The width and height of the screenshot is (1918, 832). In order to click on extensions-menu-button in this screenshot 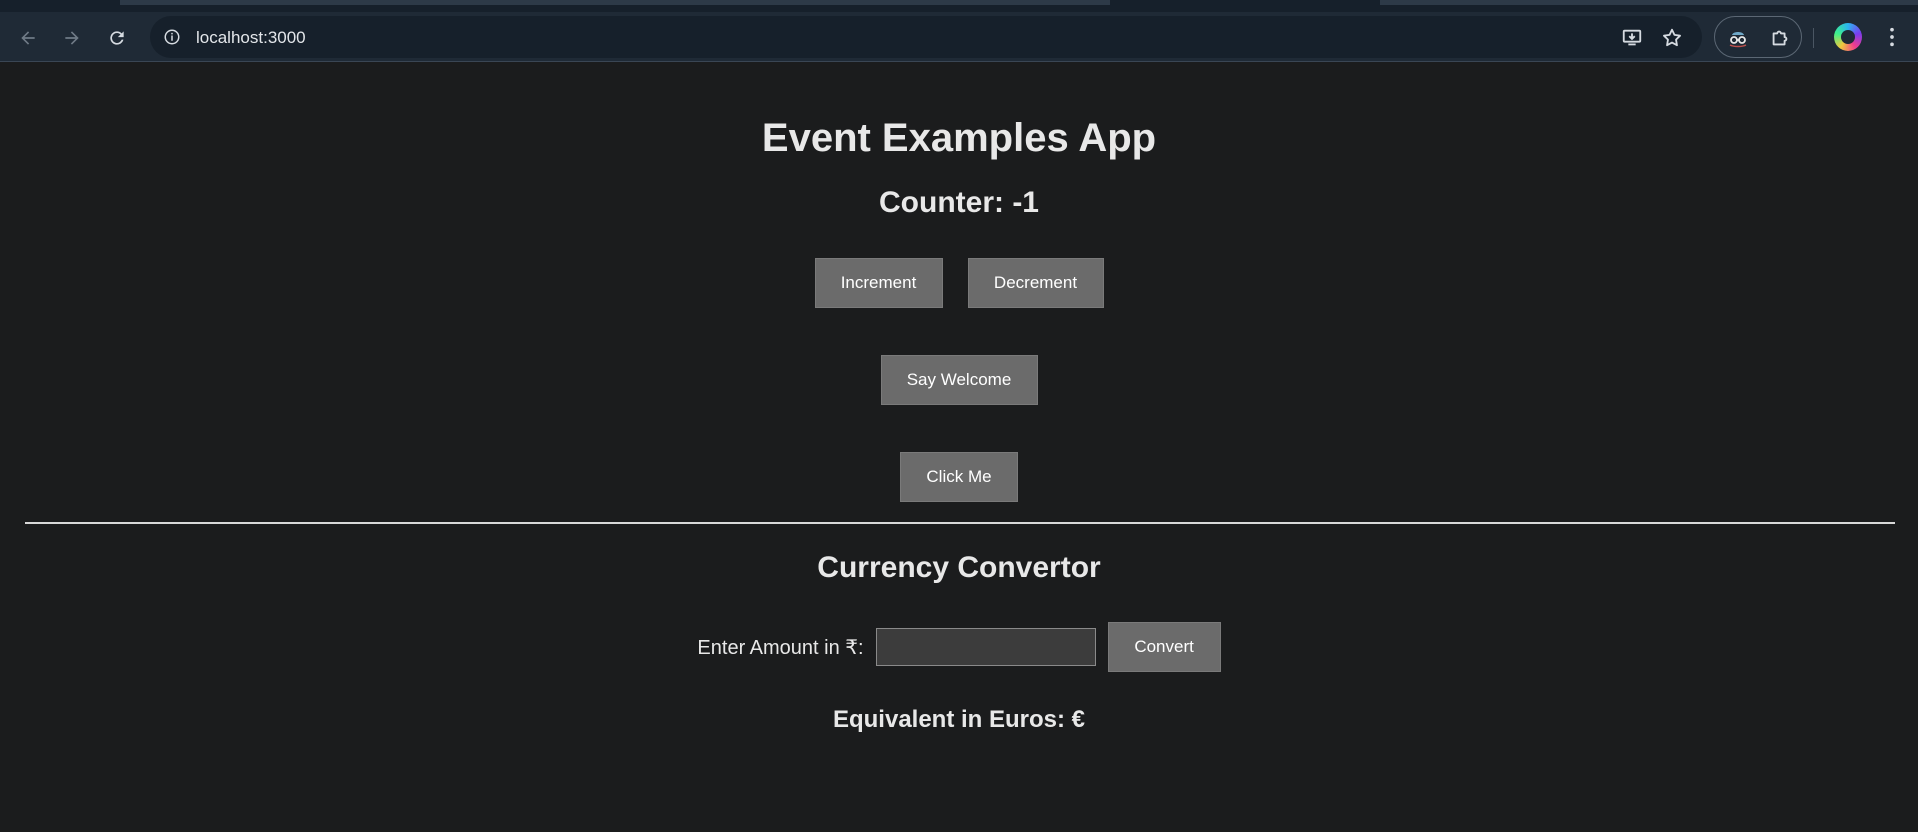, I will do `click(1780, 38)`.